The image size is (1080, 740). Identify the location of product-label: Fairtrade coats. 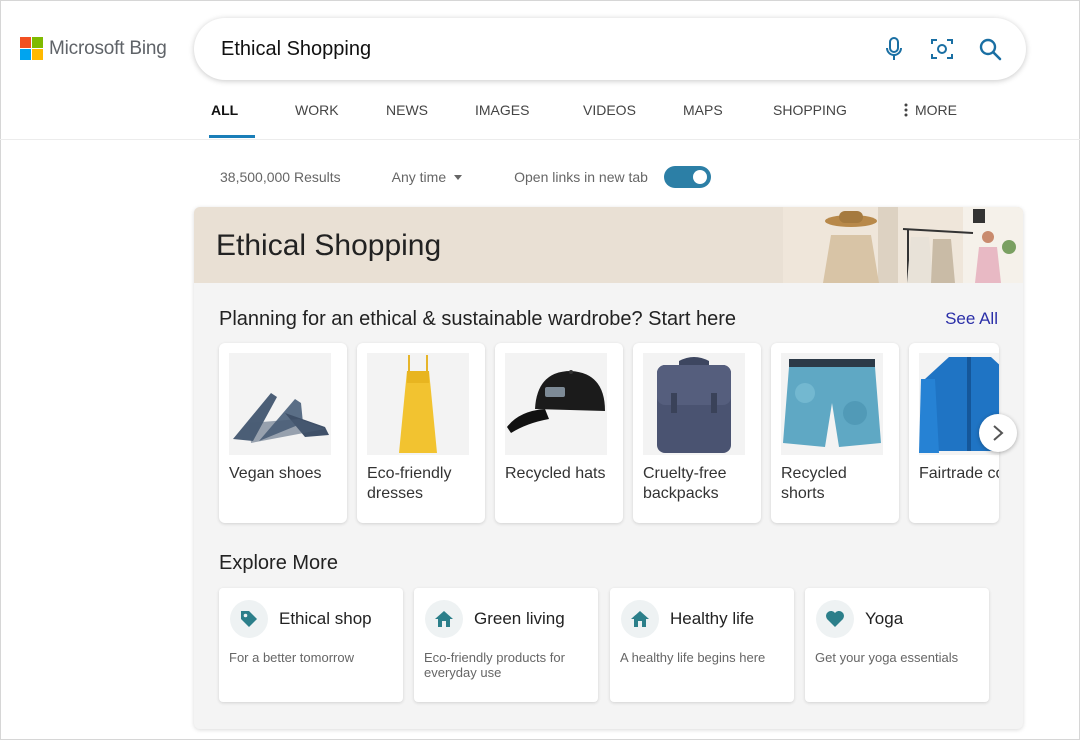
(959, 473).